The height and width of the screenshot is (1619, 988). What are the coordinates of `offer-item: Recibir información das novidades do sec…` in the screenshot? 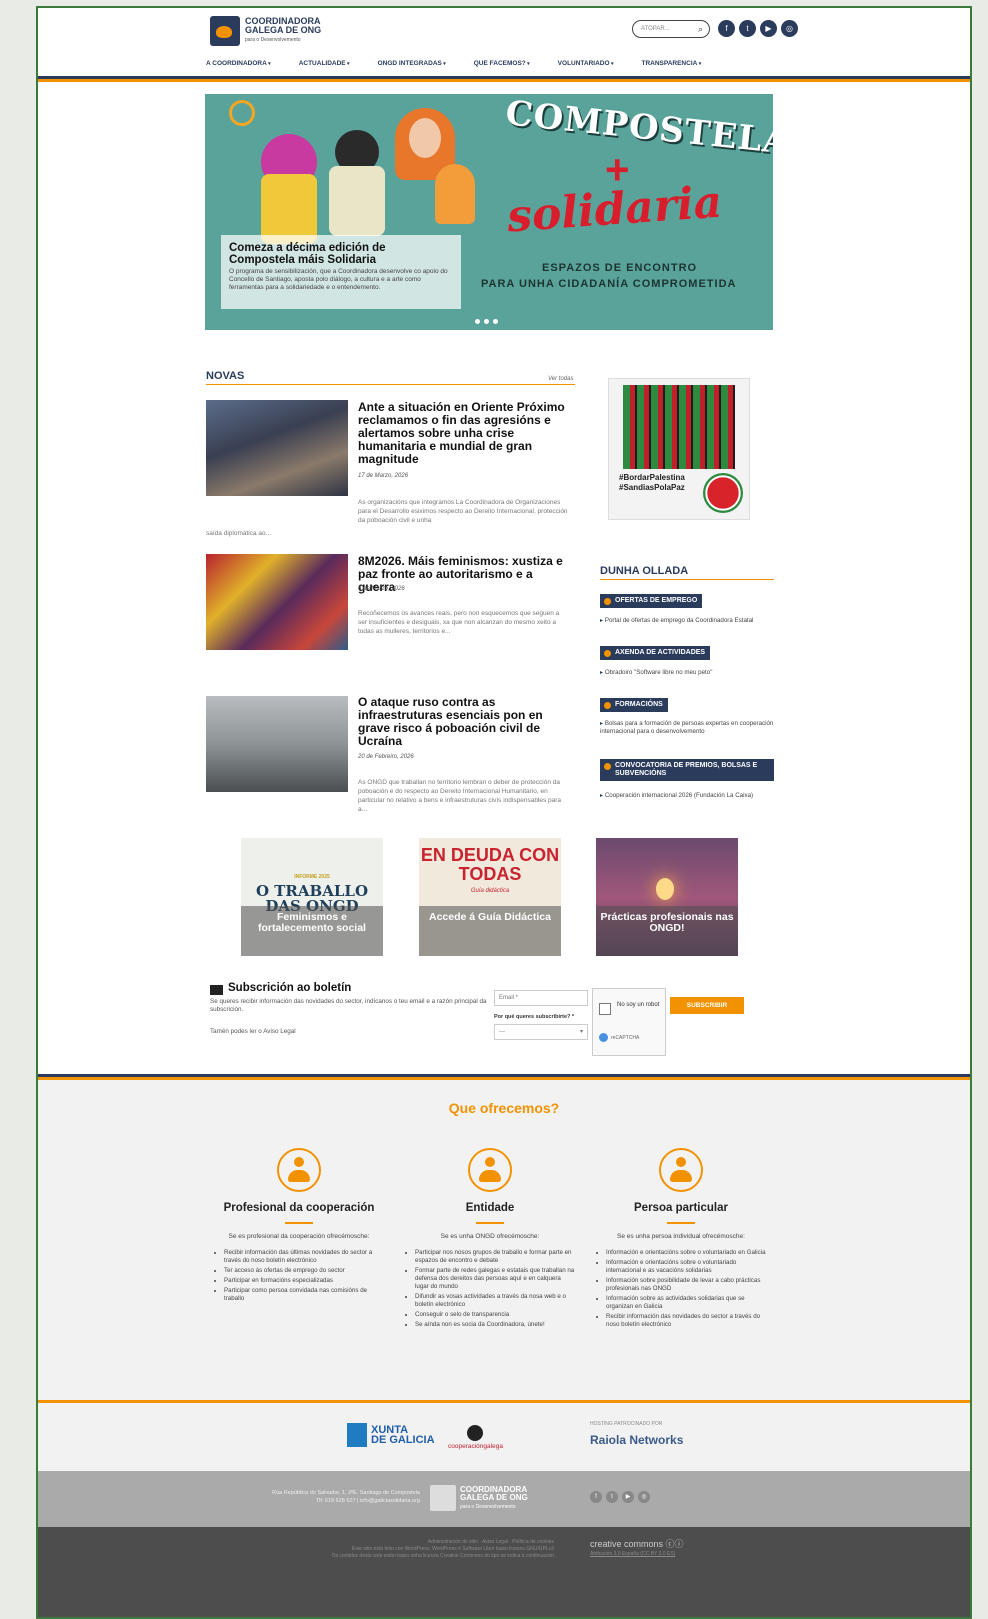 It's located at (686, 1321).